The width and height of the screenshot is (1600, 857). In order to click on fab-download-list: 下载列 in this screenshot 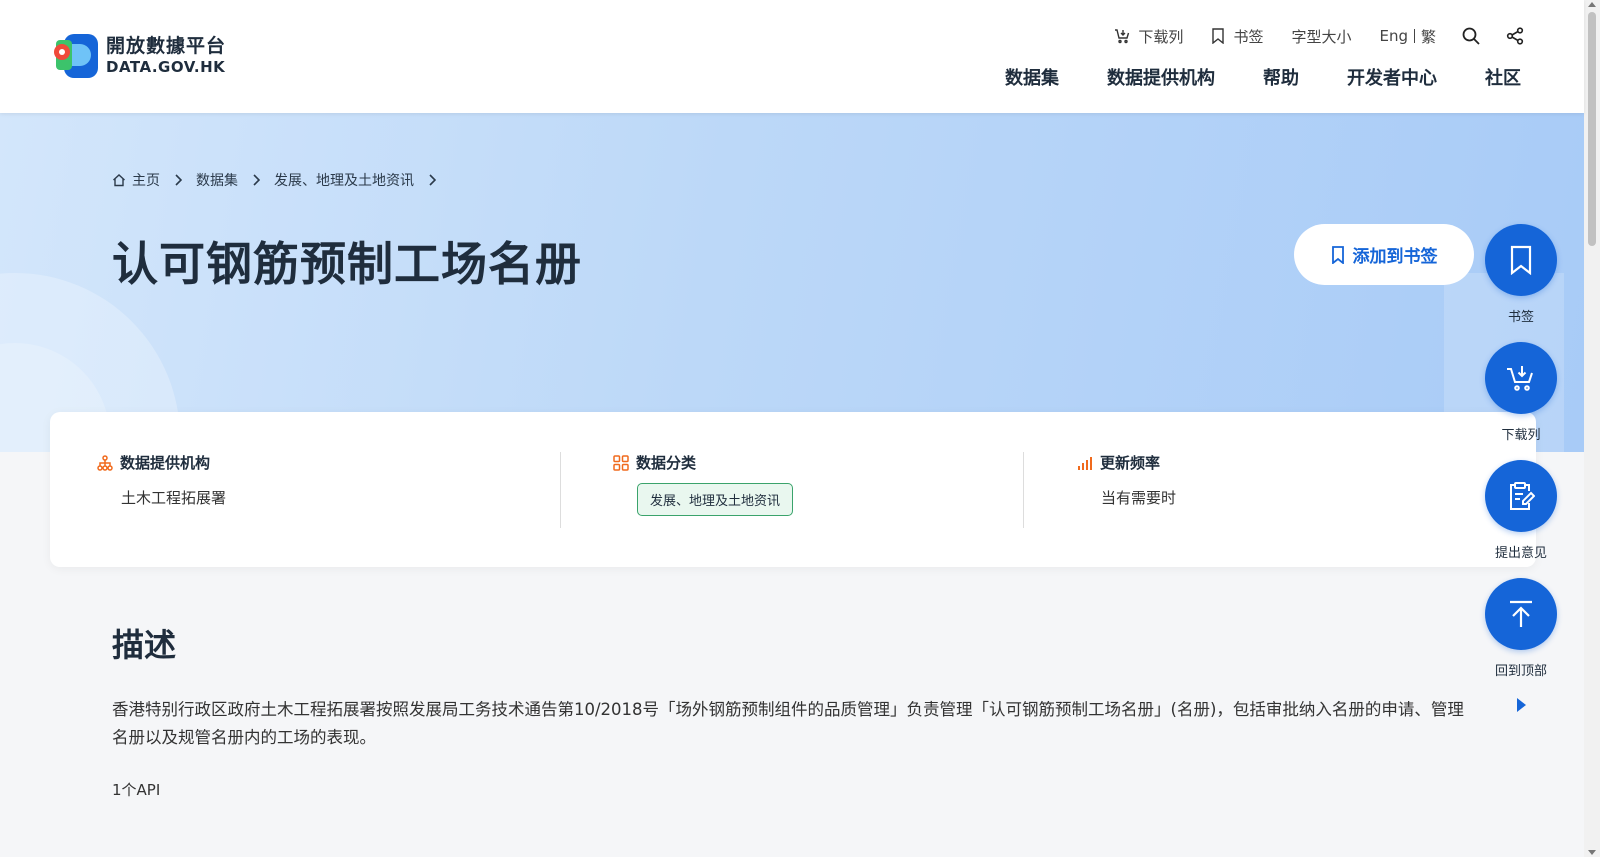, I will do `click(1521, 392)`.